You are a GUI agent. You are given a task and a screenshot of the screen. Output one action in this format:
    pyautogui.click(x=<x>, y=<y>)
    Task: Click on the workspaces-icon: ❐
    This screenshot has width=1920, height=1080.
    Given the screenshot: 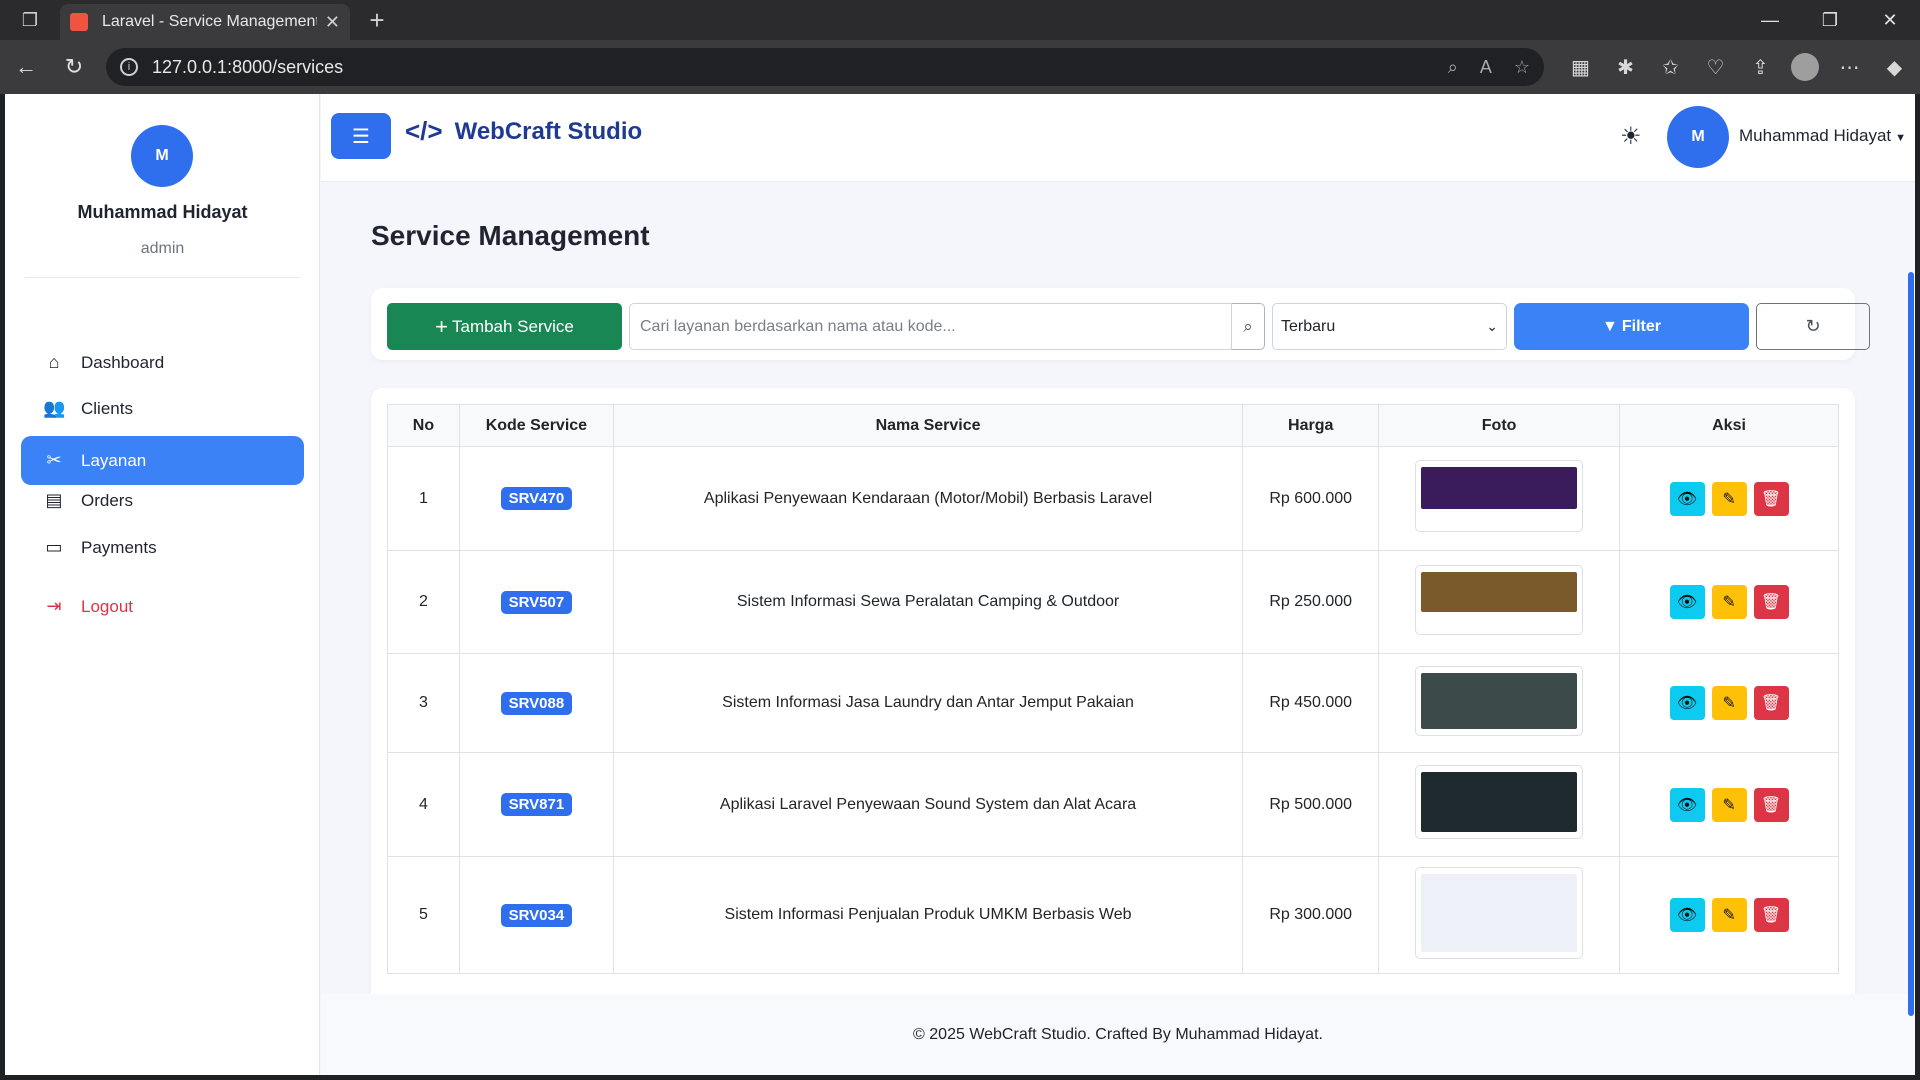 What is the action you would take?
    pyautogui.click(x=30, y=20)
    